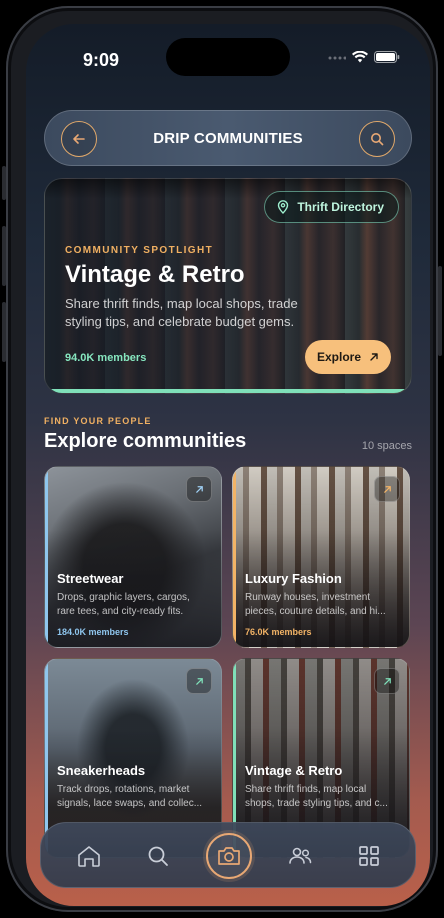 The height and width of the screenshot is (918, 444). I want to click on thrift-directory-button: Thrift Directory, so click(331, 207).